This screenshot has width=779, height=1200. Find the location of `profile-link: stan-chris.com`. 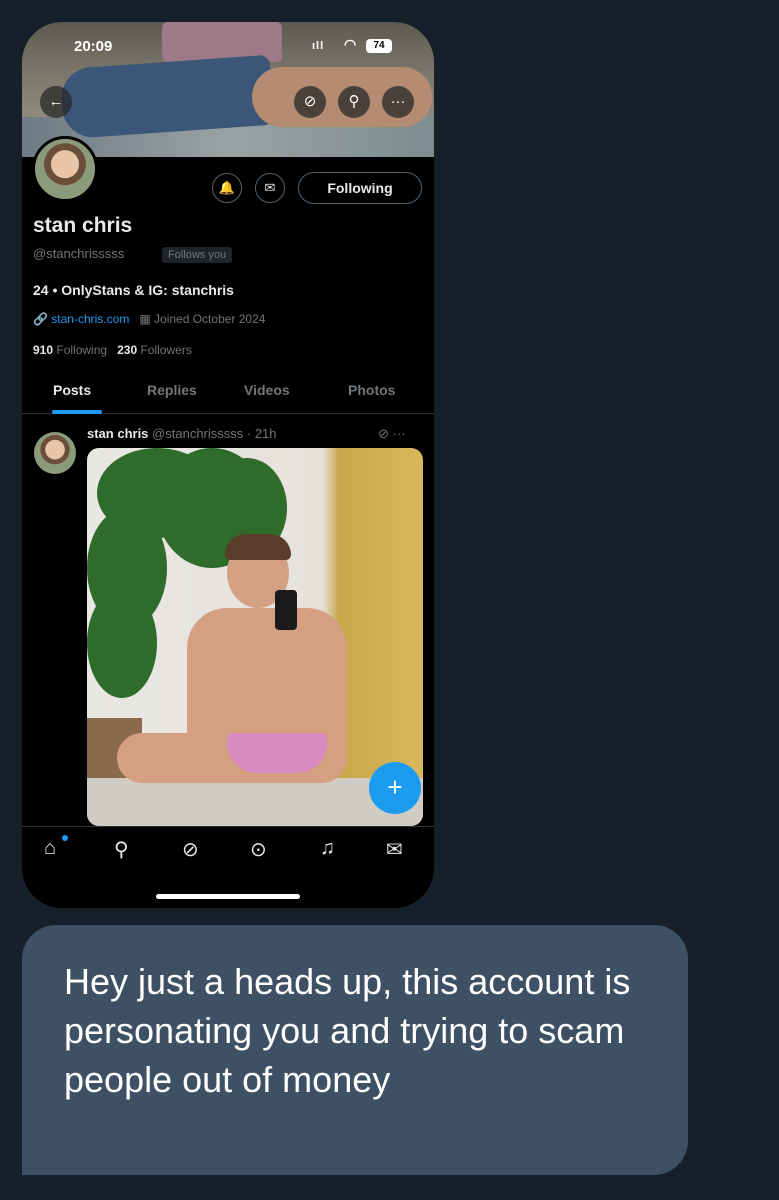

profile-link: stan-chris.com is located at coordinates (90, 319).